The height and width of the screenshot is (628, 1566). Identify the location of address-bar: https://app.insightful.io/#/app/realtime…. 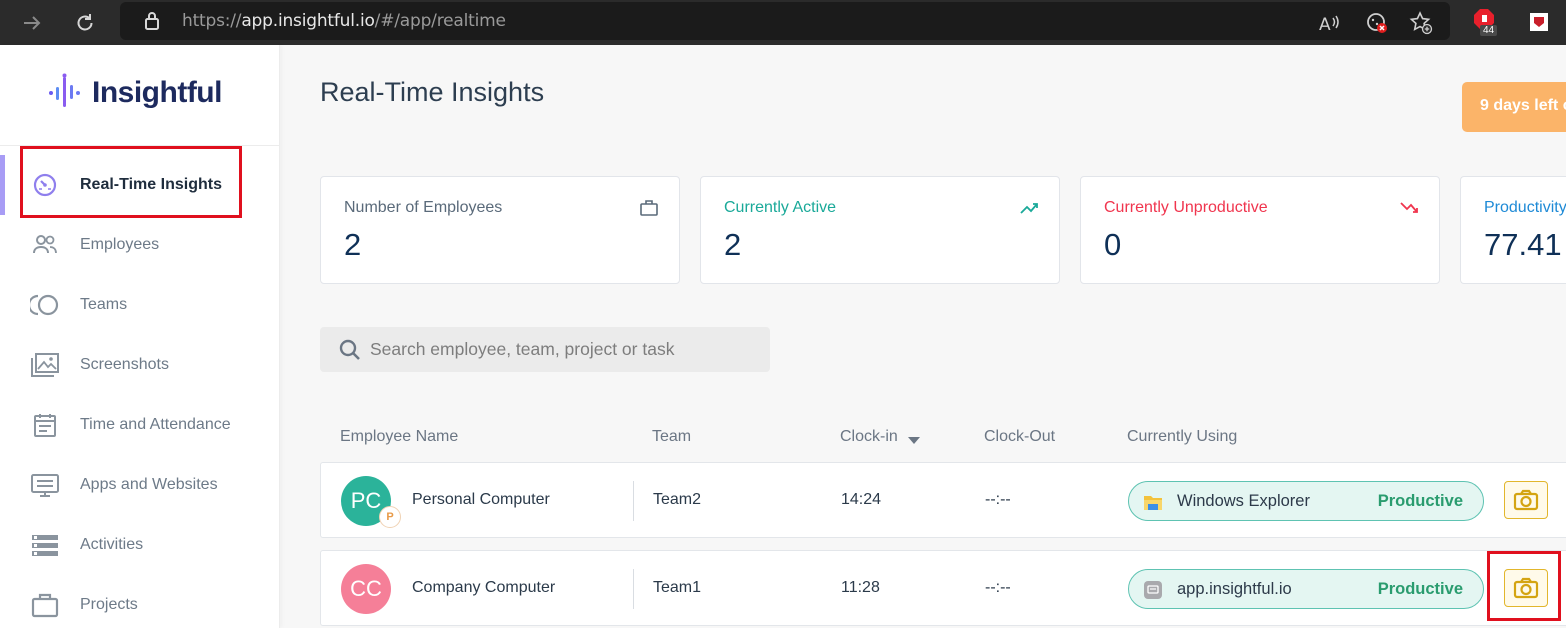
(785, 21).